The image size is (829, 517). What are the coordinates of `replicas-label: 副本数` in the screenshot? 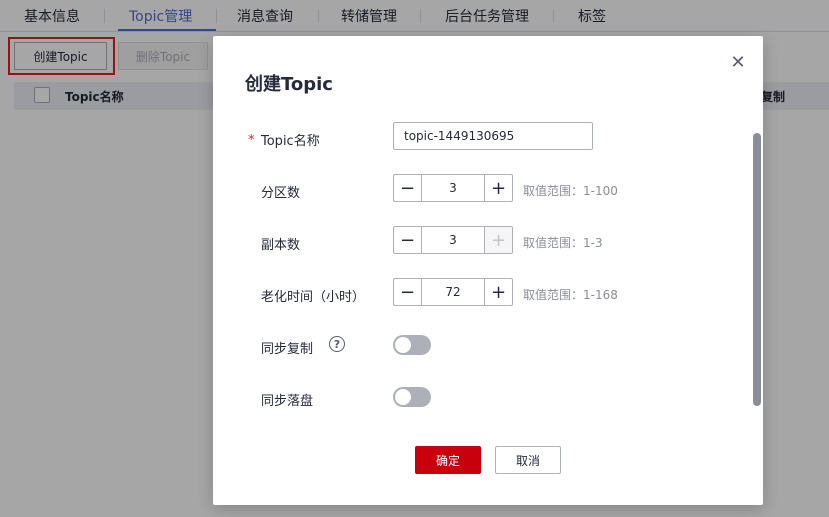 It's located at (281, 245).